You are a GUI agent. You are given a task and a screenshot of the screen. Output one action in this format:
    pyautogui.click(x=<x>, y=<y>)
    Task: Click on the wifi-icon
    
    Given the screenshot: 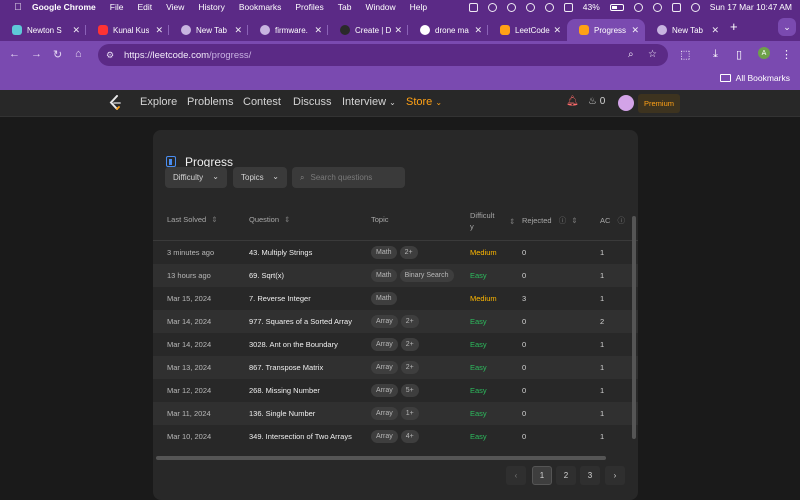 What is the action you would take?
    pyautogui.click(x=638, y=7)
    